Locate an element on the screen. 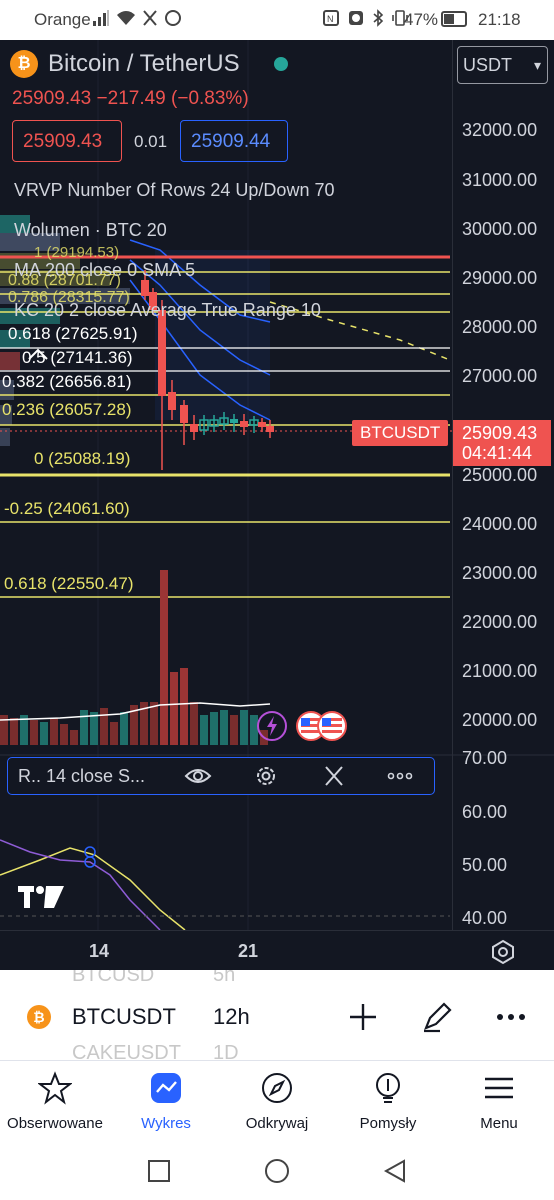  symbol-header: ₿ Bitcoin / TetherUS is located at coordinates (149, 64).